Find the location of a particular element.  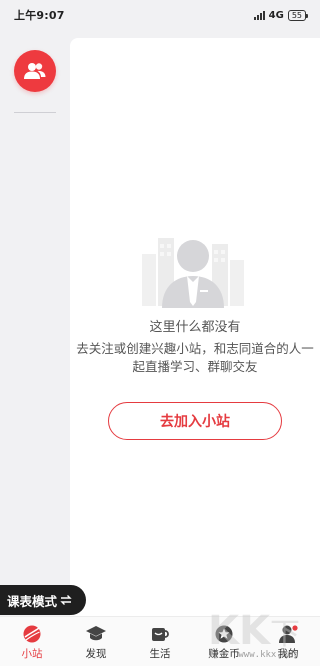

battery-icon: 55 is located at coordinates (298, 15).